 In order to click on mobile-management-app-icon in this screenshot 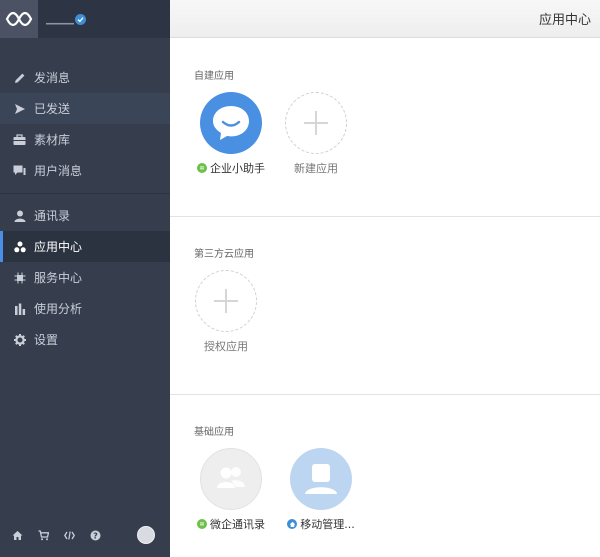, I will do `click(321, 479)`.